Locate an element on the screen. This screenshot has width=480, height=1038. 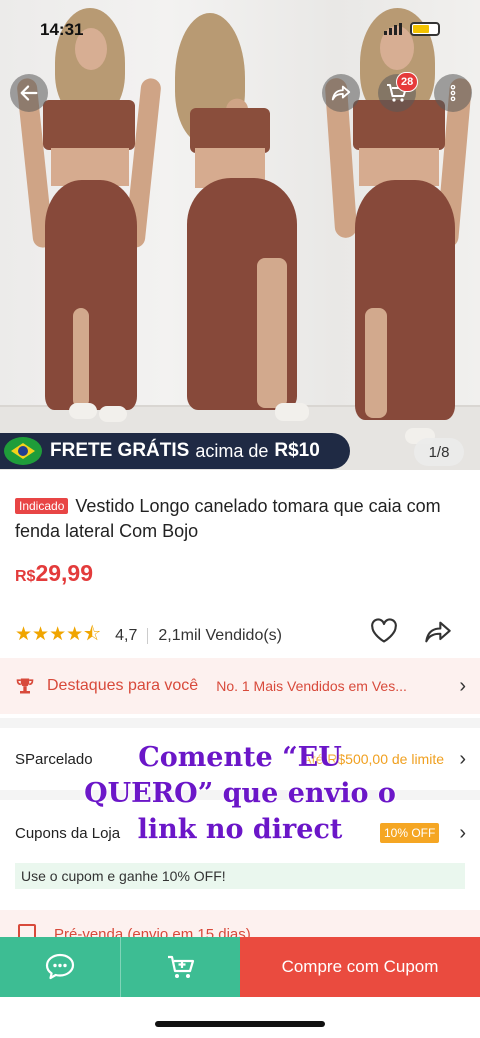
coupon-note: Use o cupom e ganhe 10% OFF! is located at coordinates (240, 876).